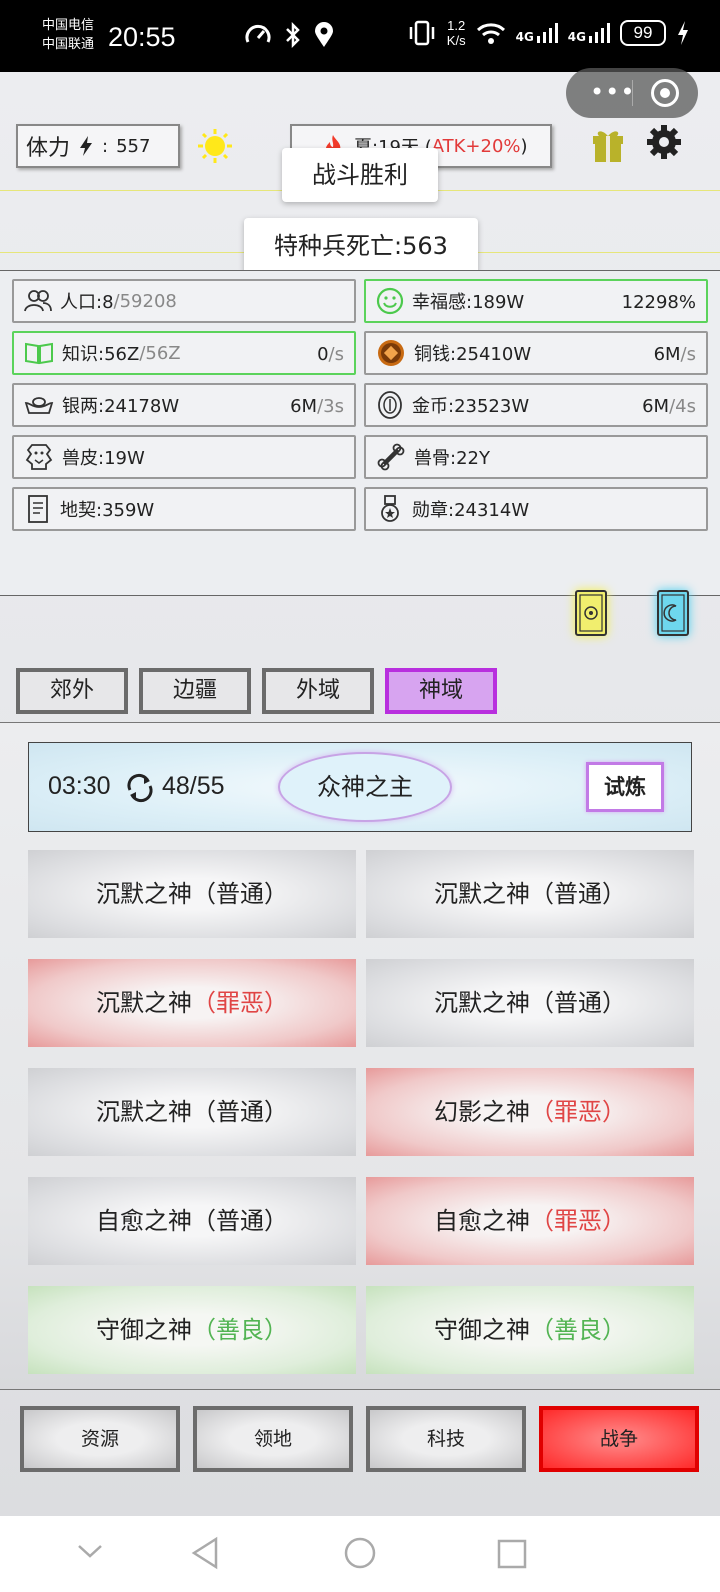  Describe the element at coordinates (625, 787) in the screenshot. I see `trial-button: 试炼` at that location.